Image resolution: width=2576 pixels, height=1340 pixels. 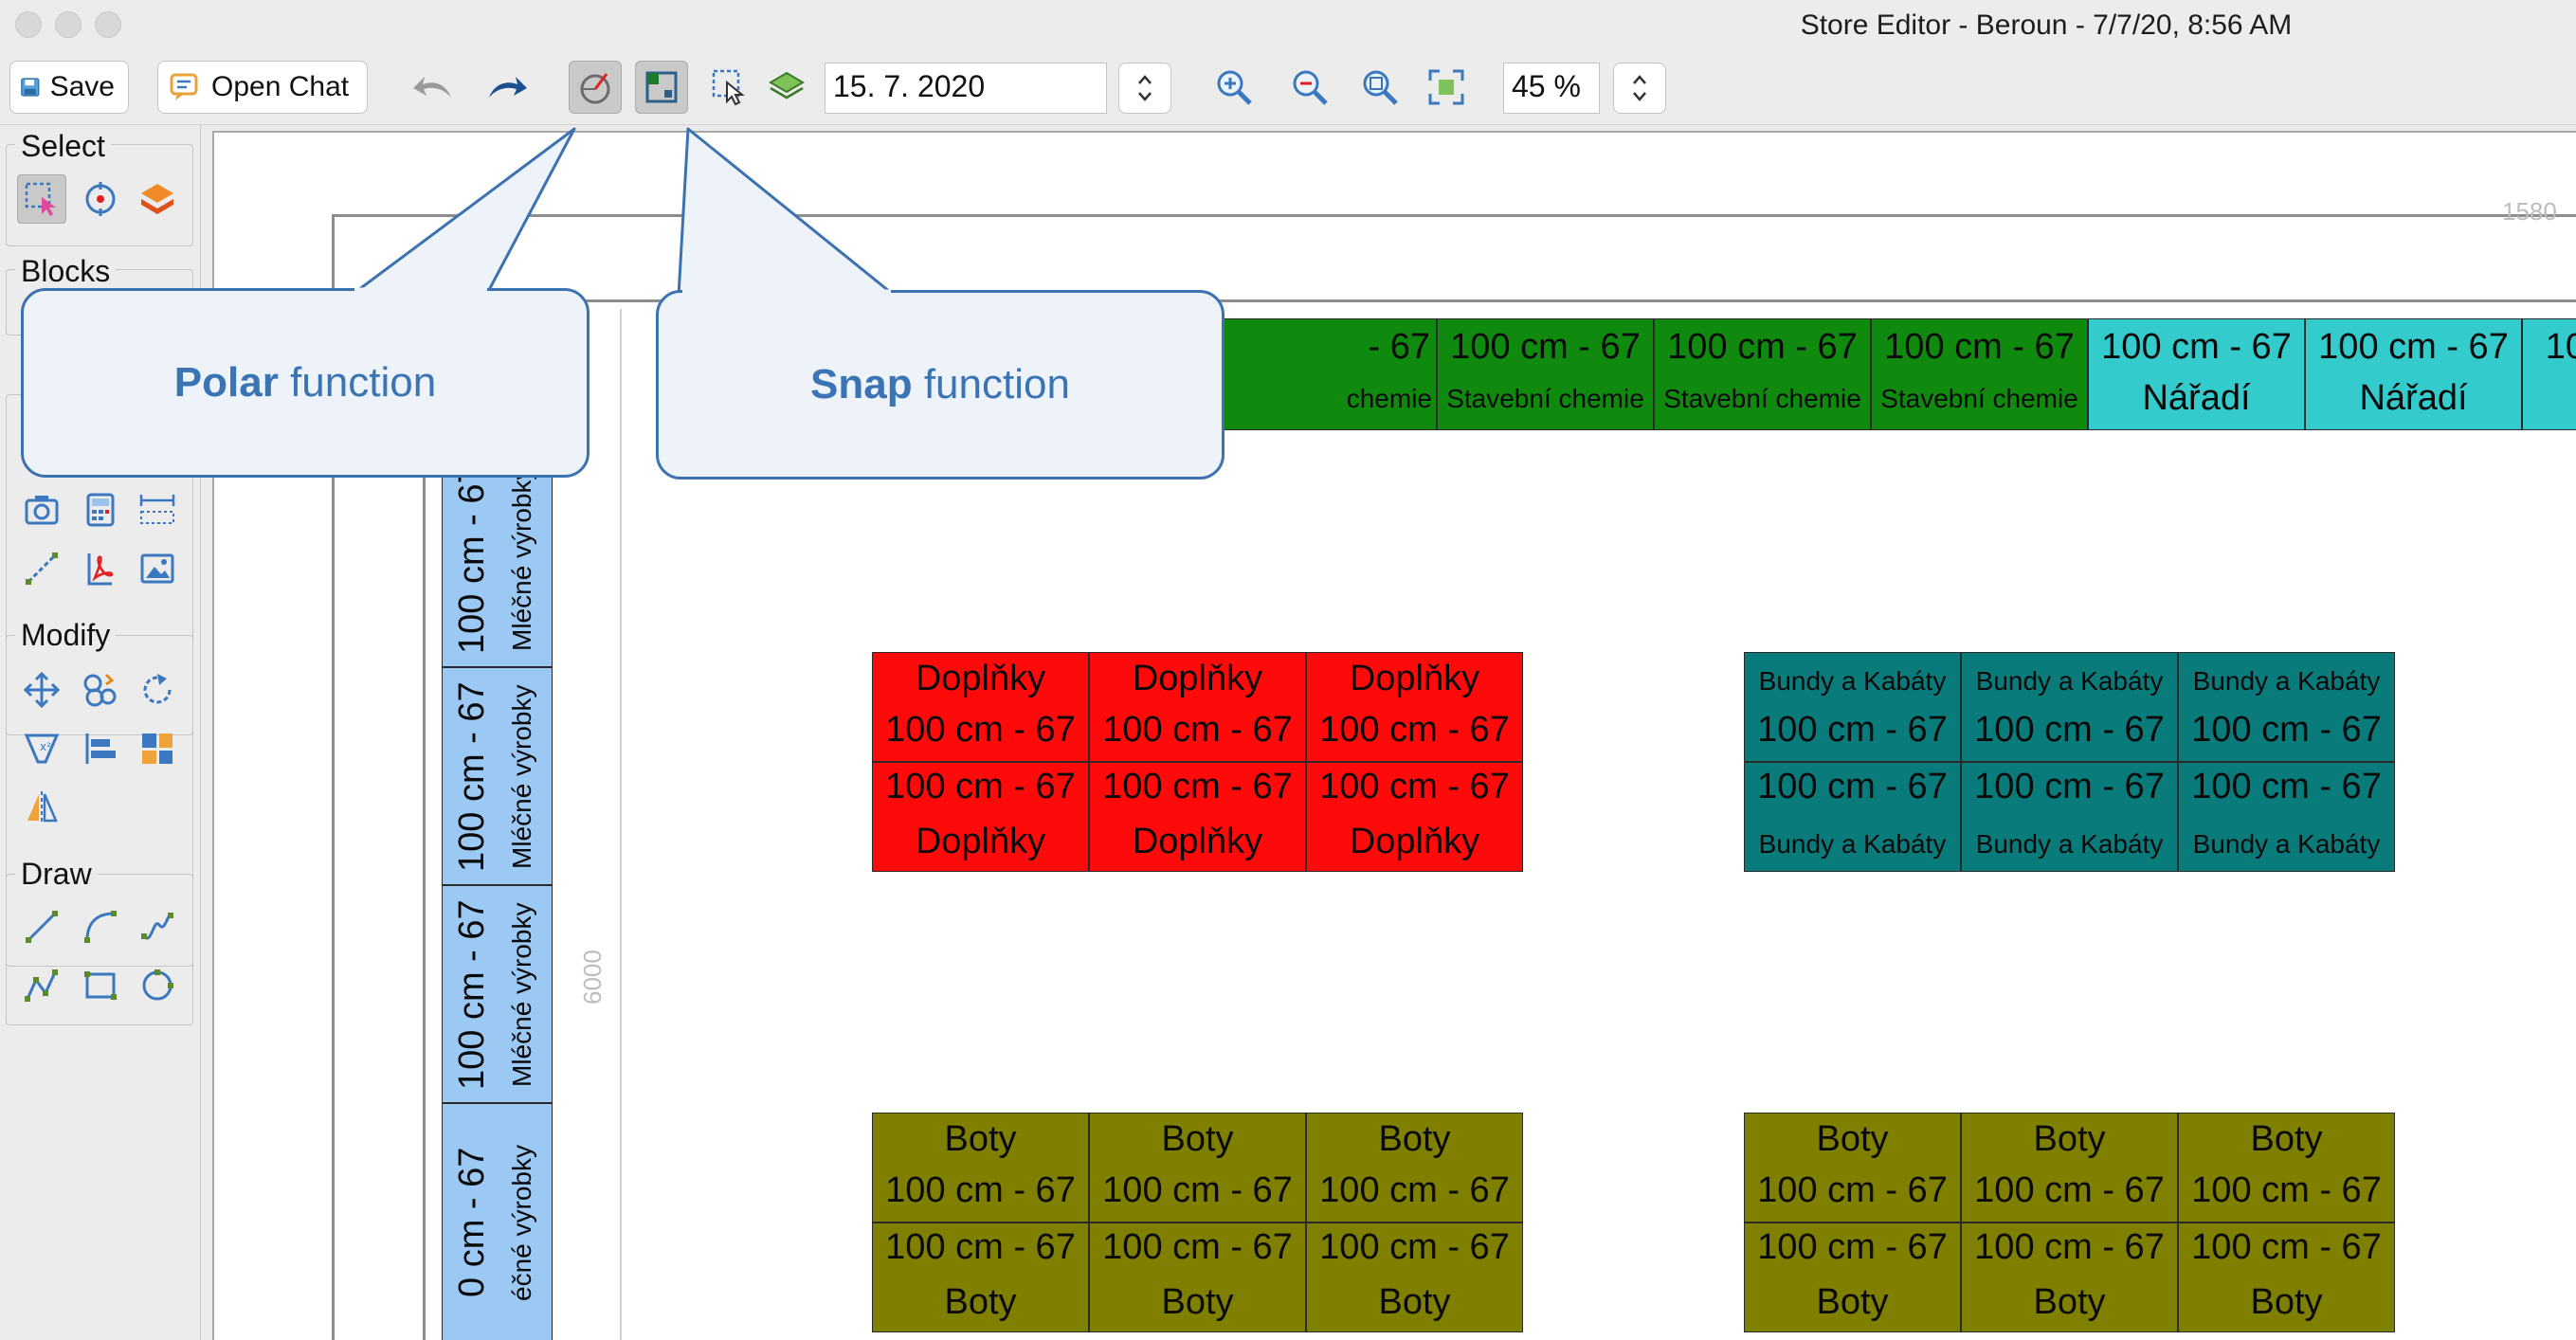 What do you see at coordinates (28, 24) in the screenshot?
I see `close-window-button` at bounding box center [28, 24].